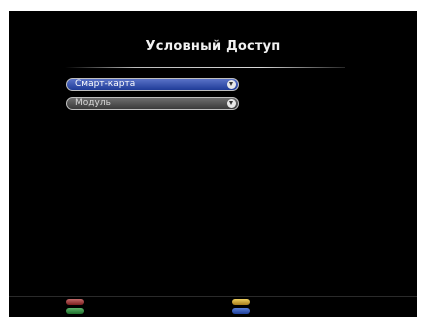 The height and width of the screenshot is (324, 426). What do you see at coordinates (205, 67) in the screenshot?
I see `title-divider` at bounding box center [205, 67].